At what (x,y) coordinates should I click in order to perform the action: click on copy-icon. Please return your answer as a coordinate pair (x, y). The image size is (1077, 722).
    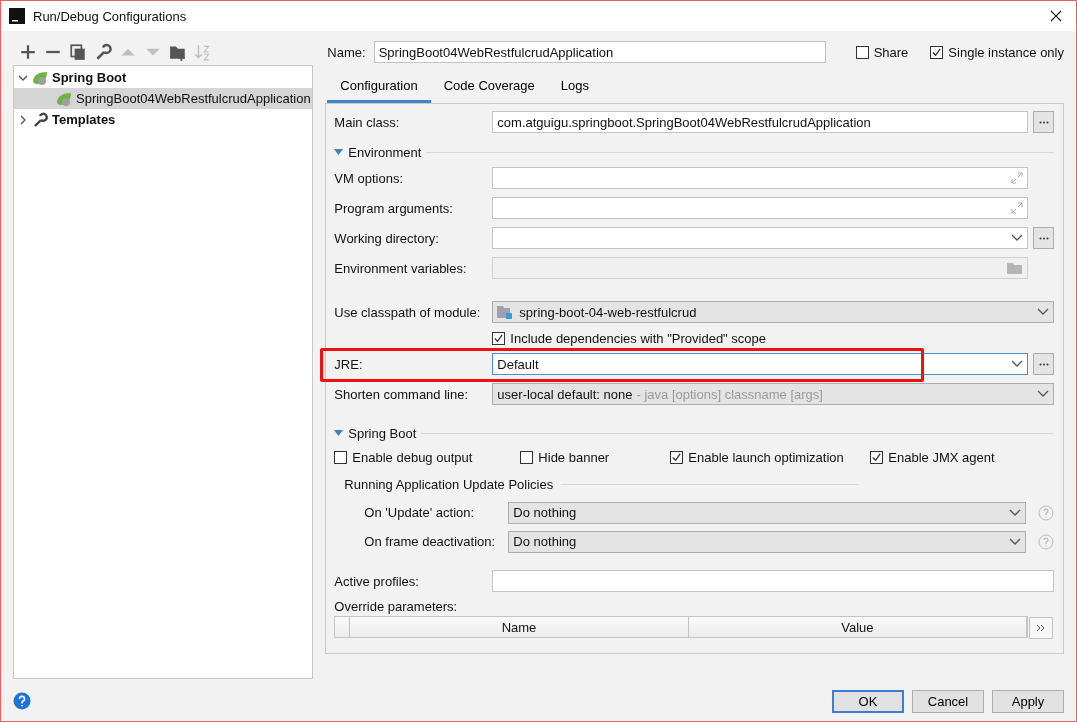
    Looking at the image, I should click on (78, 52).